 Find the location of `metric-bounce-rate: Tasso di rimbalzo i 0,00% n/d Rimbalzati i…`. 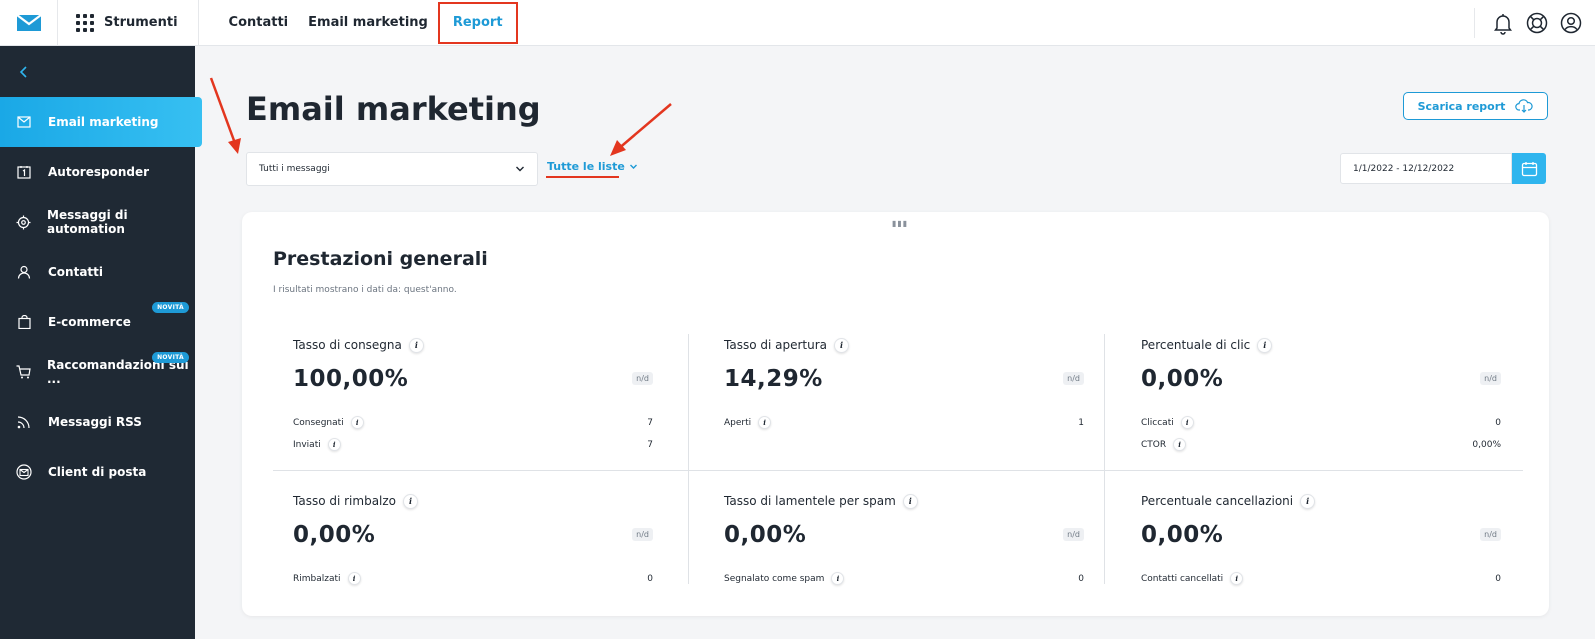

metric-bounce-rate: Tasso di rimbalzo i 0,00% n/d Rimbalzati i… is located at coordinates (473, 538).